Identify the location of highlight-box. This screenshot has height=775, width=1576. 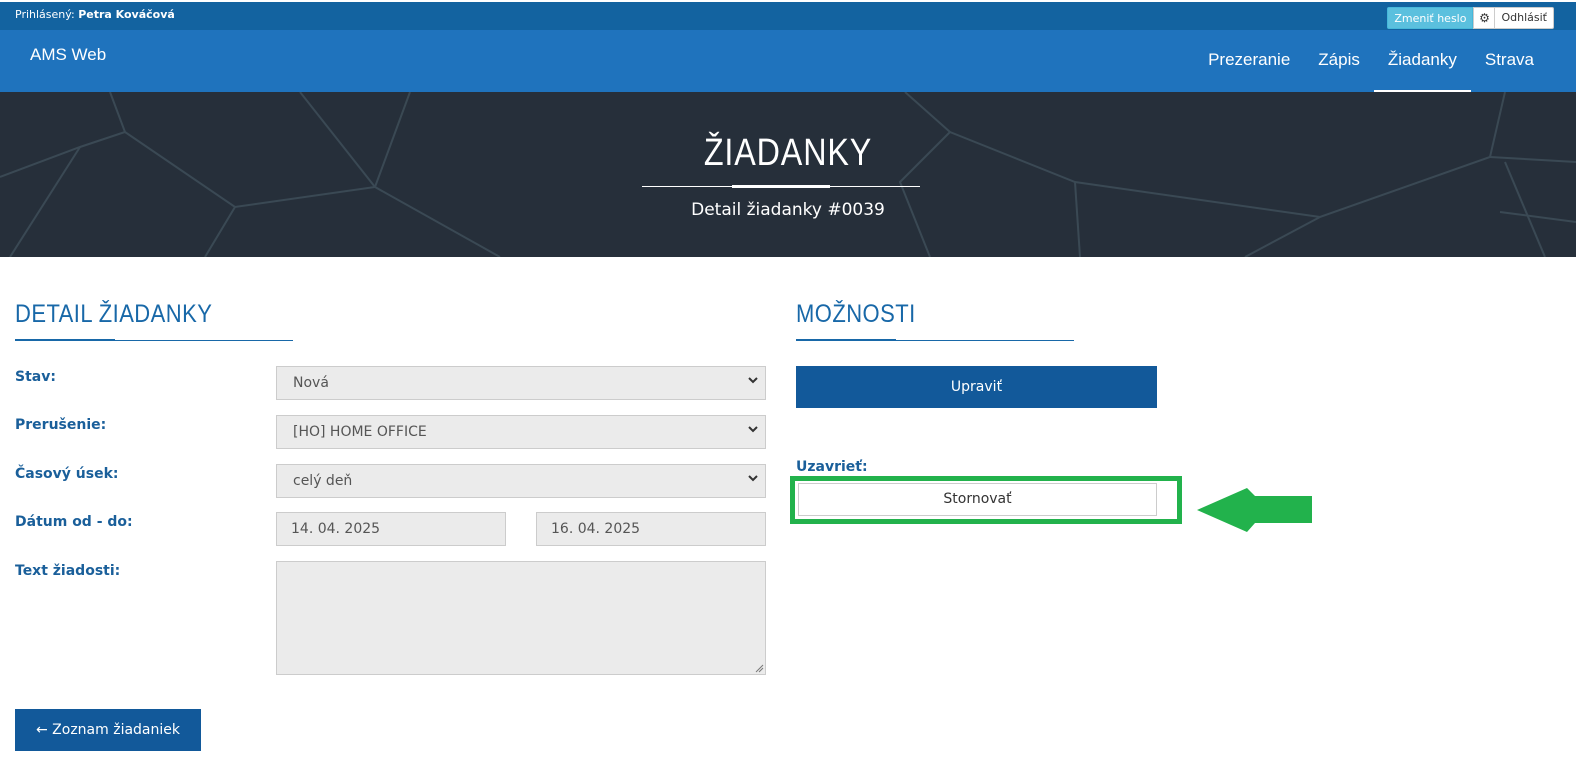
(986, 500).